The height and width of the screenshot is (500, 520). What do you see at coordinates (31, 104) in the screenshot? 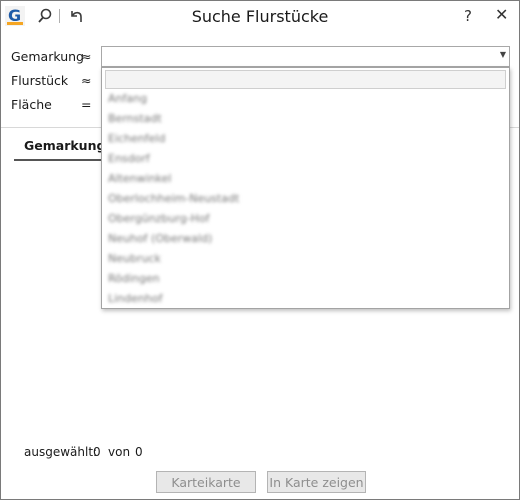
I see `flaeche-label: Fläche` at bounding box center [31, 104].